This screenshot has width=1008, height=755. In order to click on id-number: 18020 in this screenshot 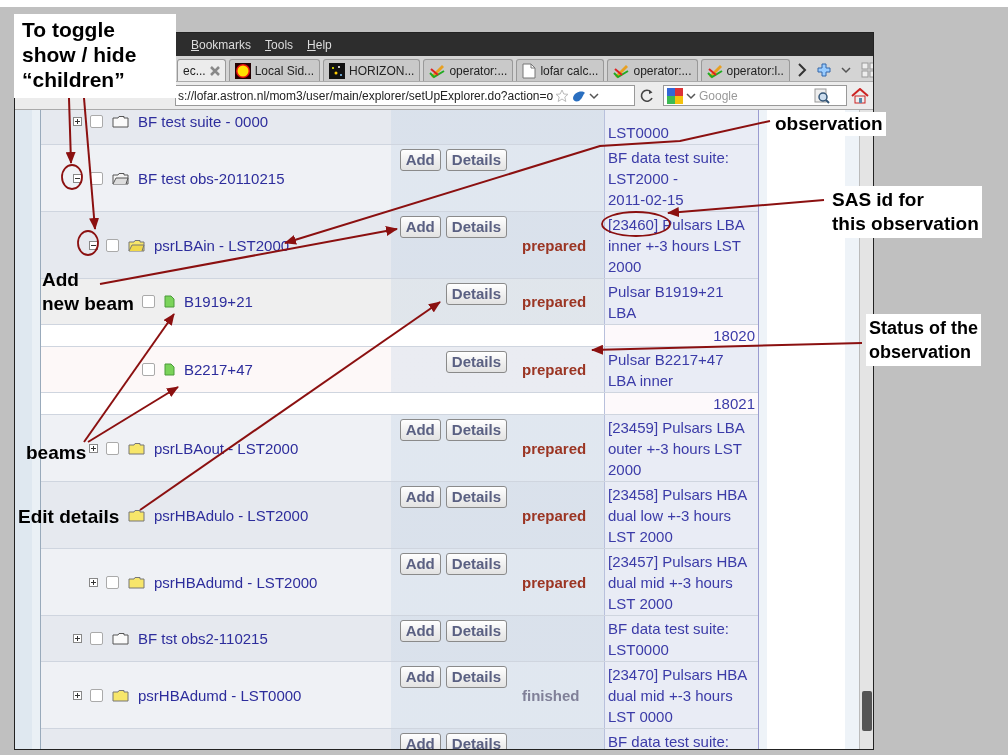, I will do `click(734, 335)`.